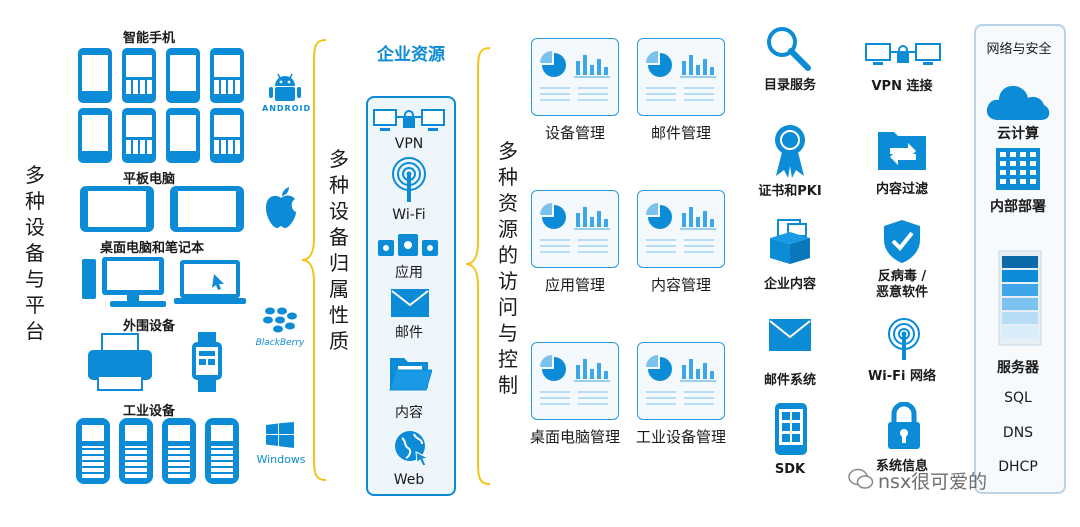  I want to click on mail-system-label: 邮件系统, so click(789, 380).